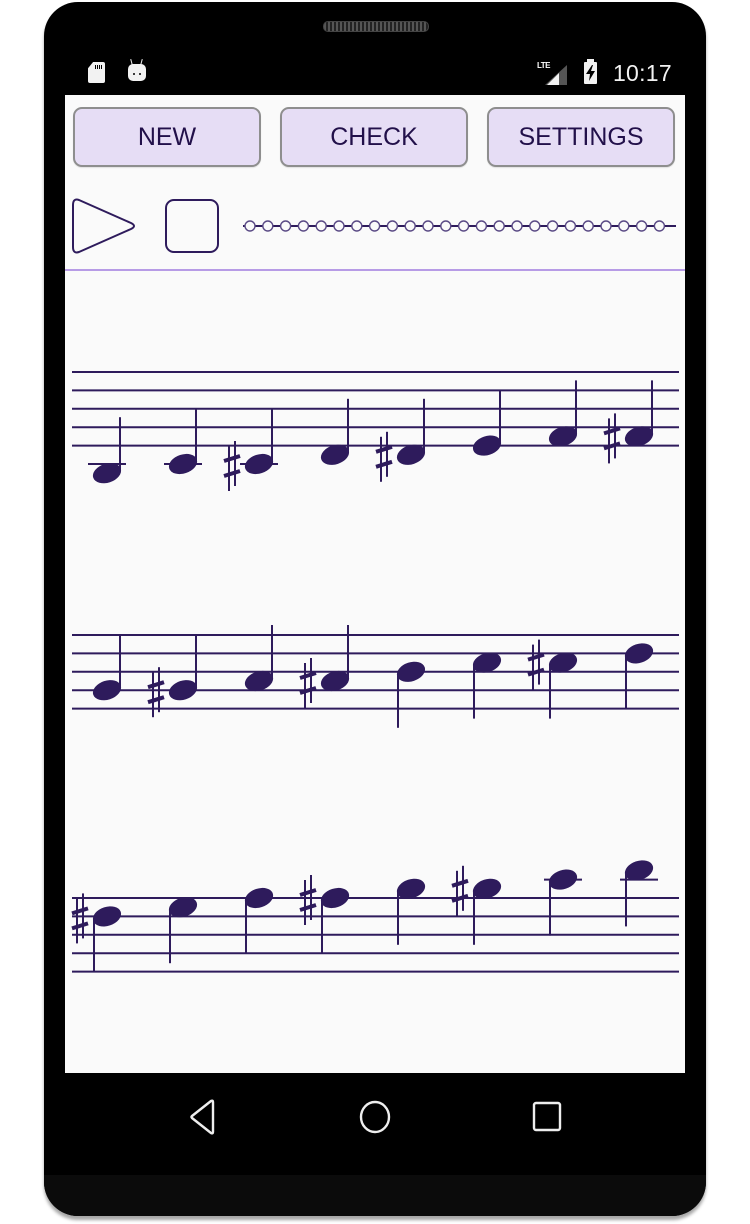 Image resolution: width=750 pixels, height=1224 pixels. Describe the element at coordinates (590, 71) in the screenshot. I see `battery-charging-icon` at that location.